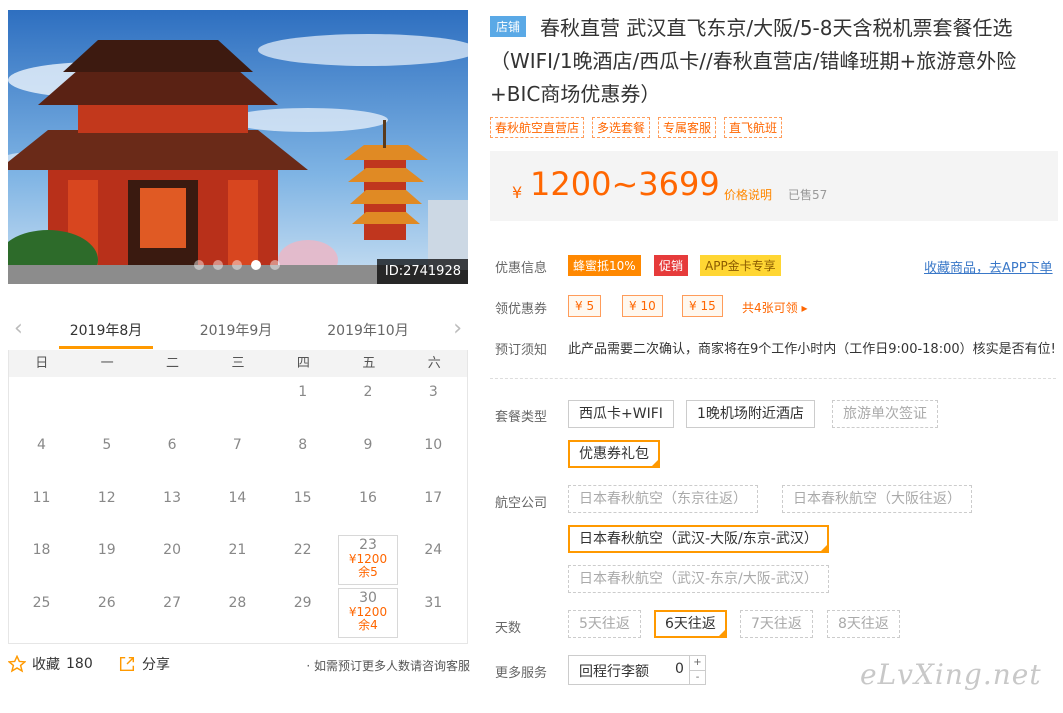 This screenshot has width=1063, height=713. What do you see at coordinates (303, 455) in the screenshot?
I see `calendar-day: 8` at bounding box center [303, 455].